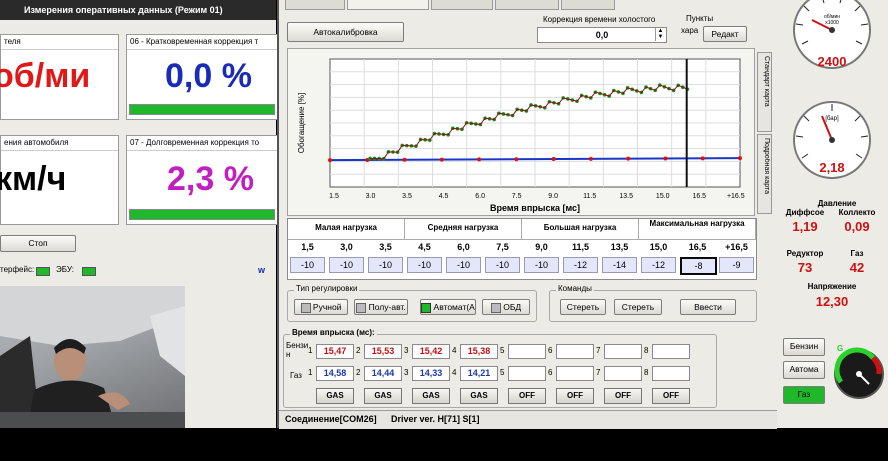 The width and height of the screenshot is (888, 461). Describe the element at coordinates (345, 32) in the screenshot. I see `autocalibration-button: Автокалибровка` at that location.